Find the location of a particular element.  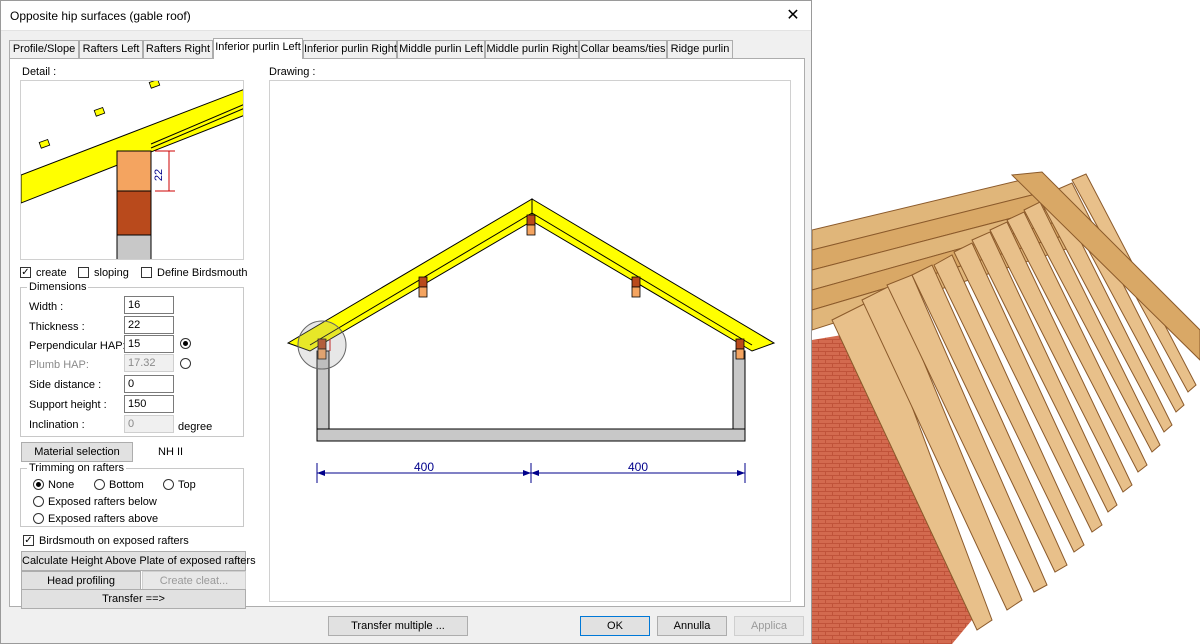

exposed-above-radio is located at coordinates (38, 518).